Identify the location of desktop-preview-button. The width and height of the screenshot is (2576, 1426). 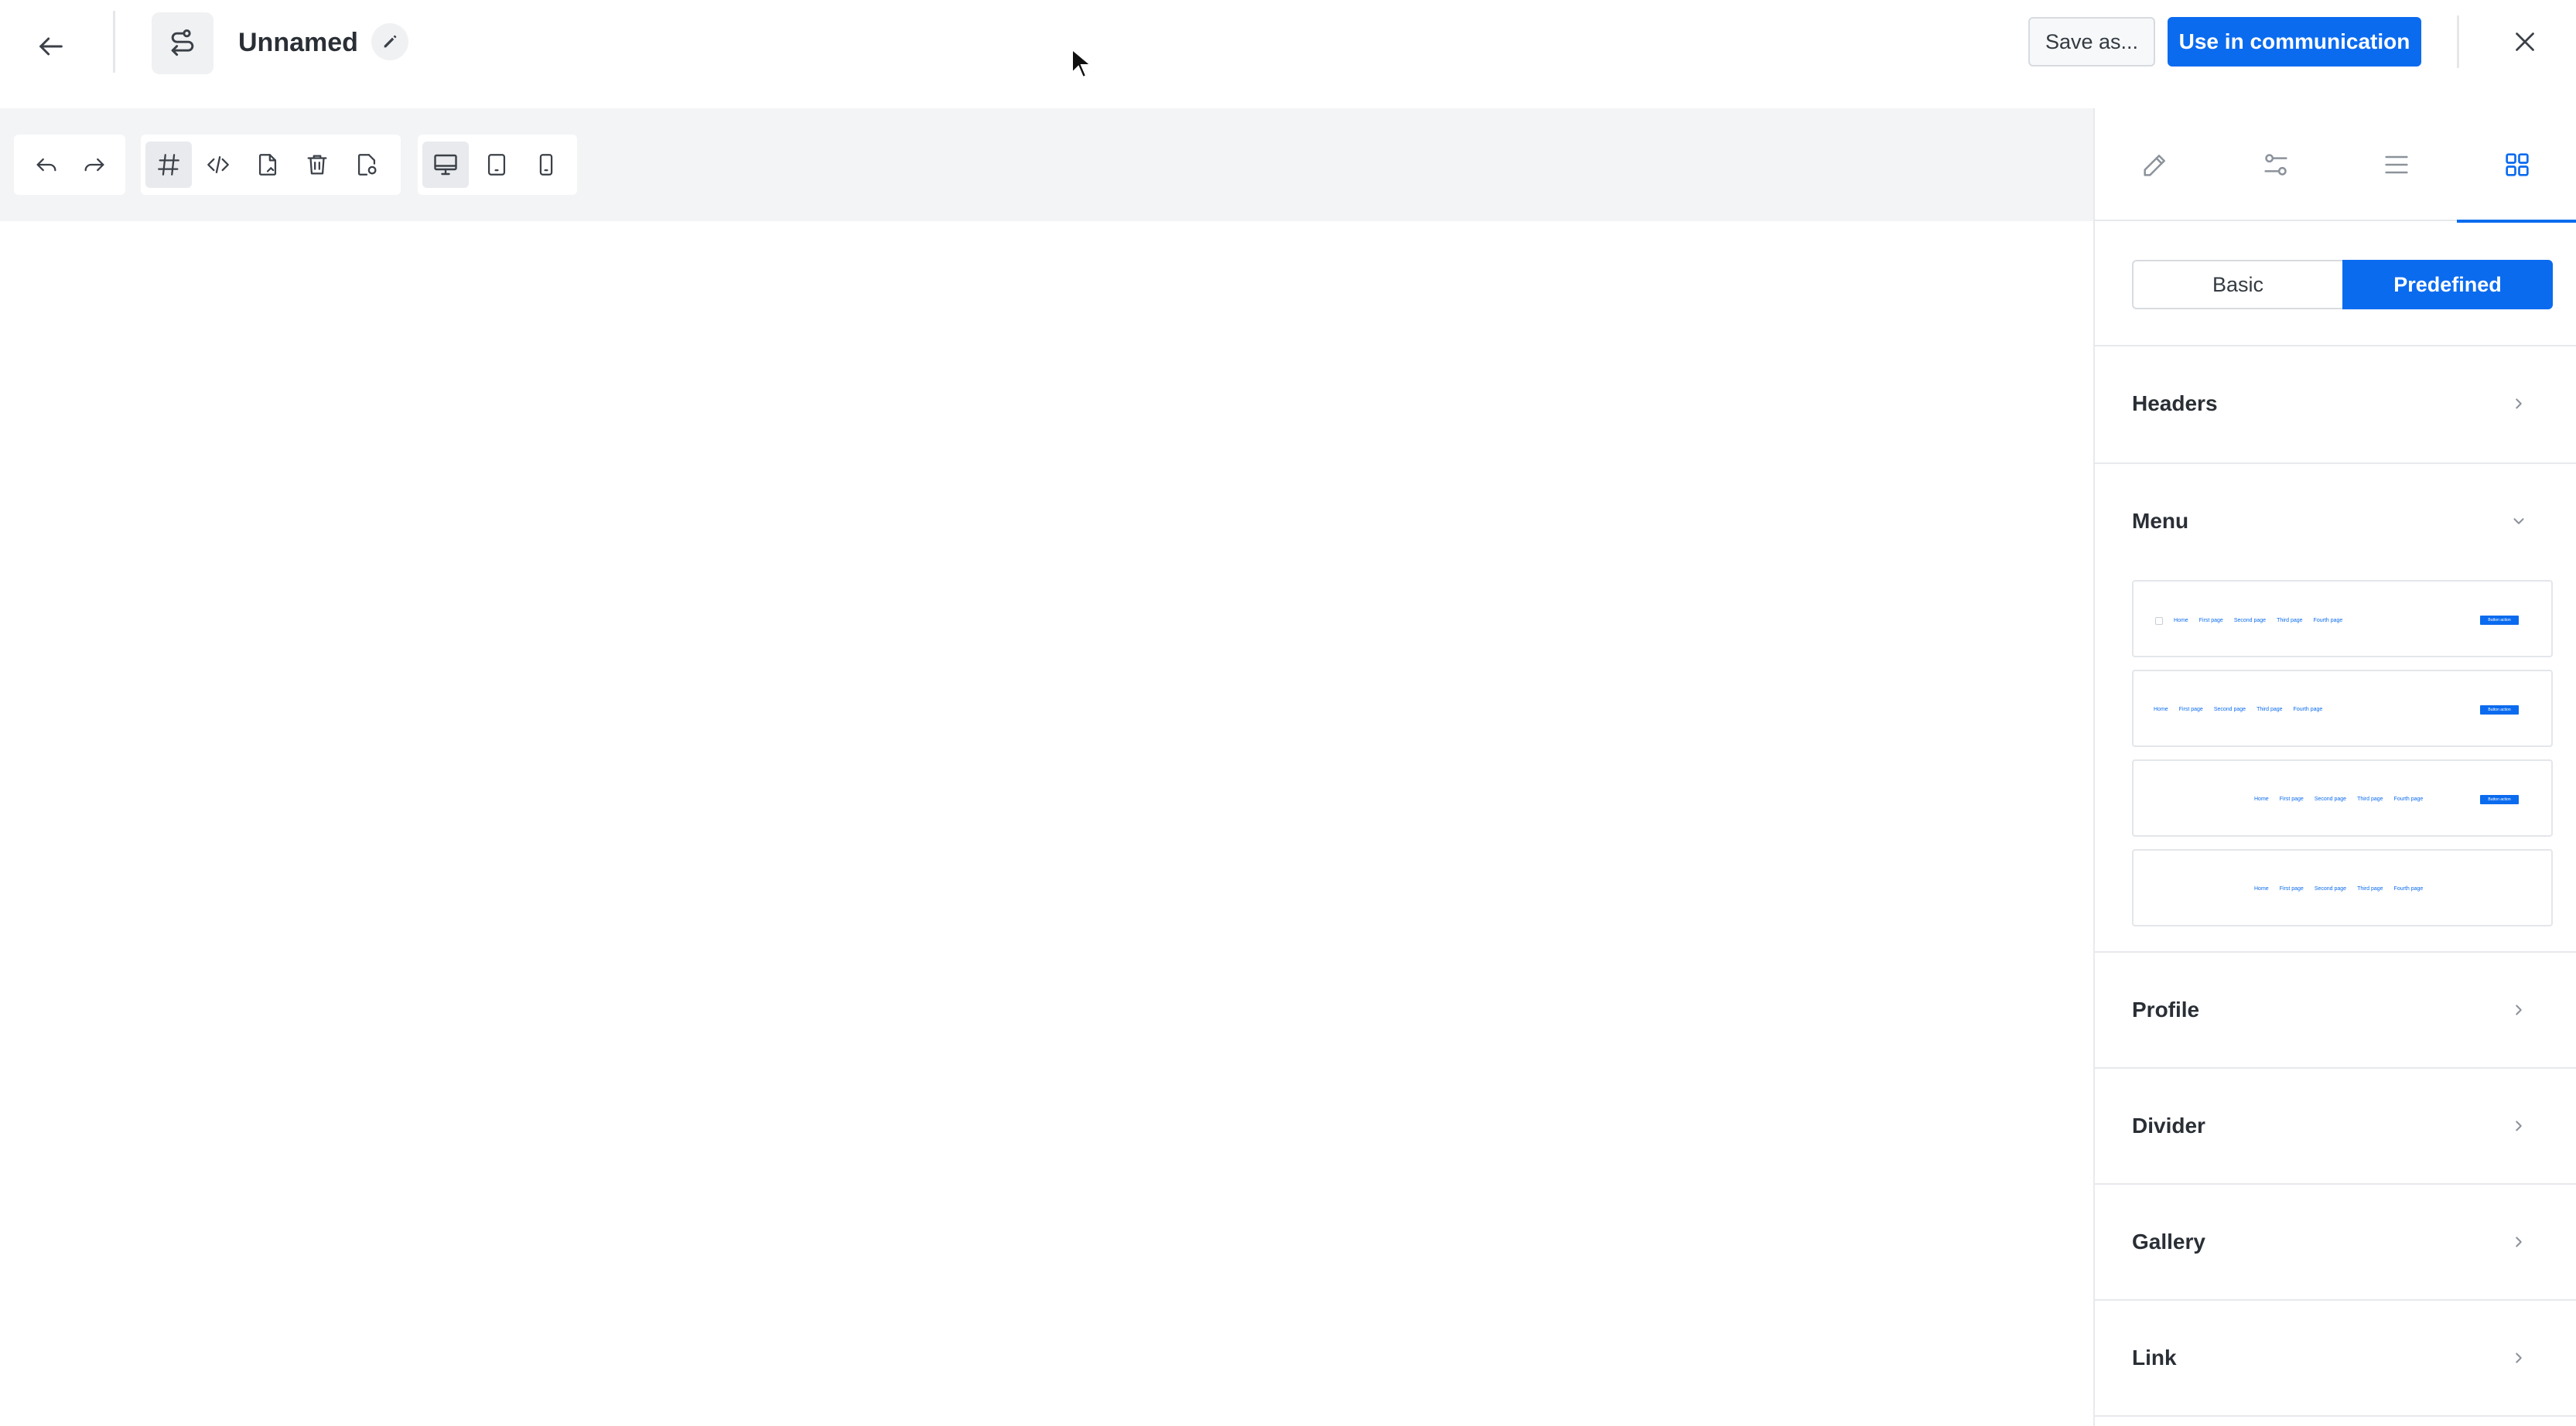
(445, 165).